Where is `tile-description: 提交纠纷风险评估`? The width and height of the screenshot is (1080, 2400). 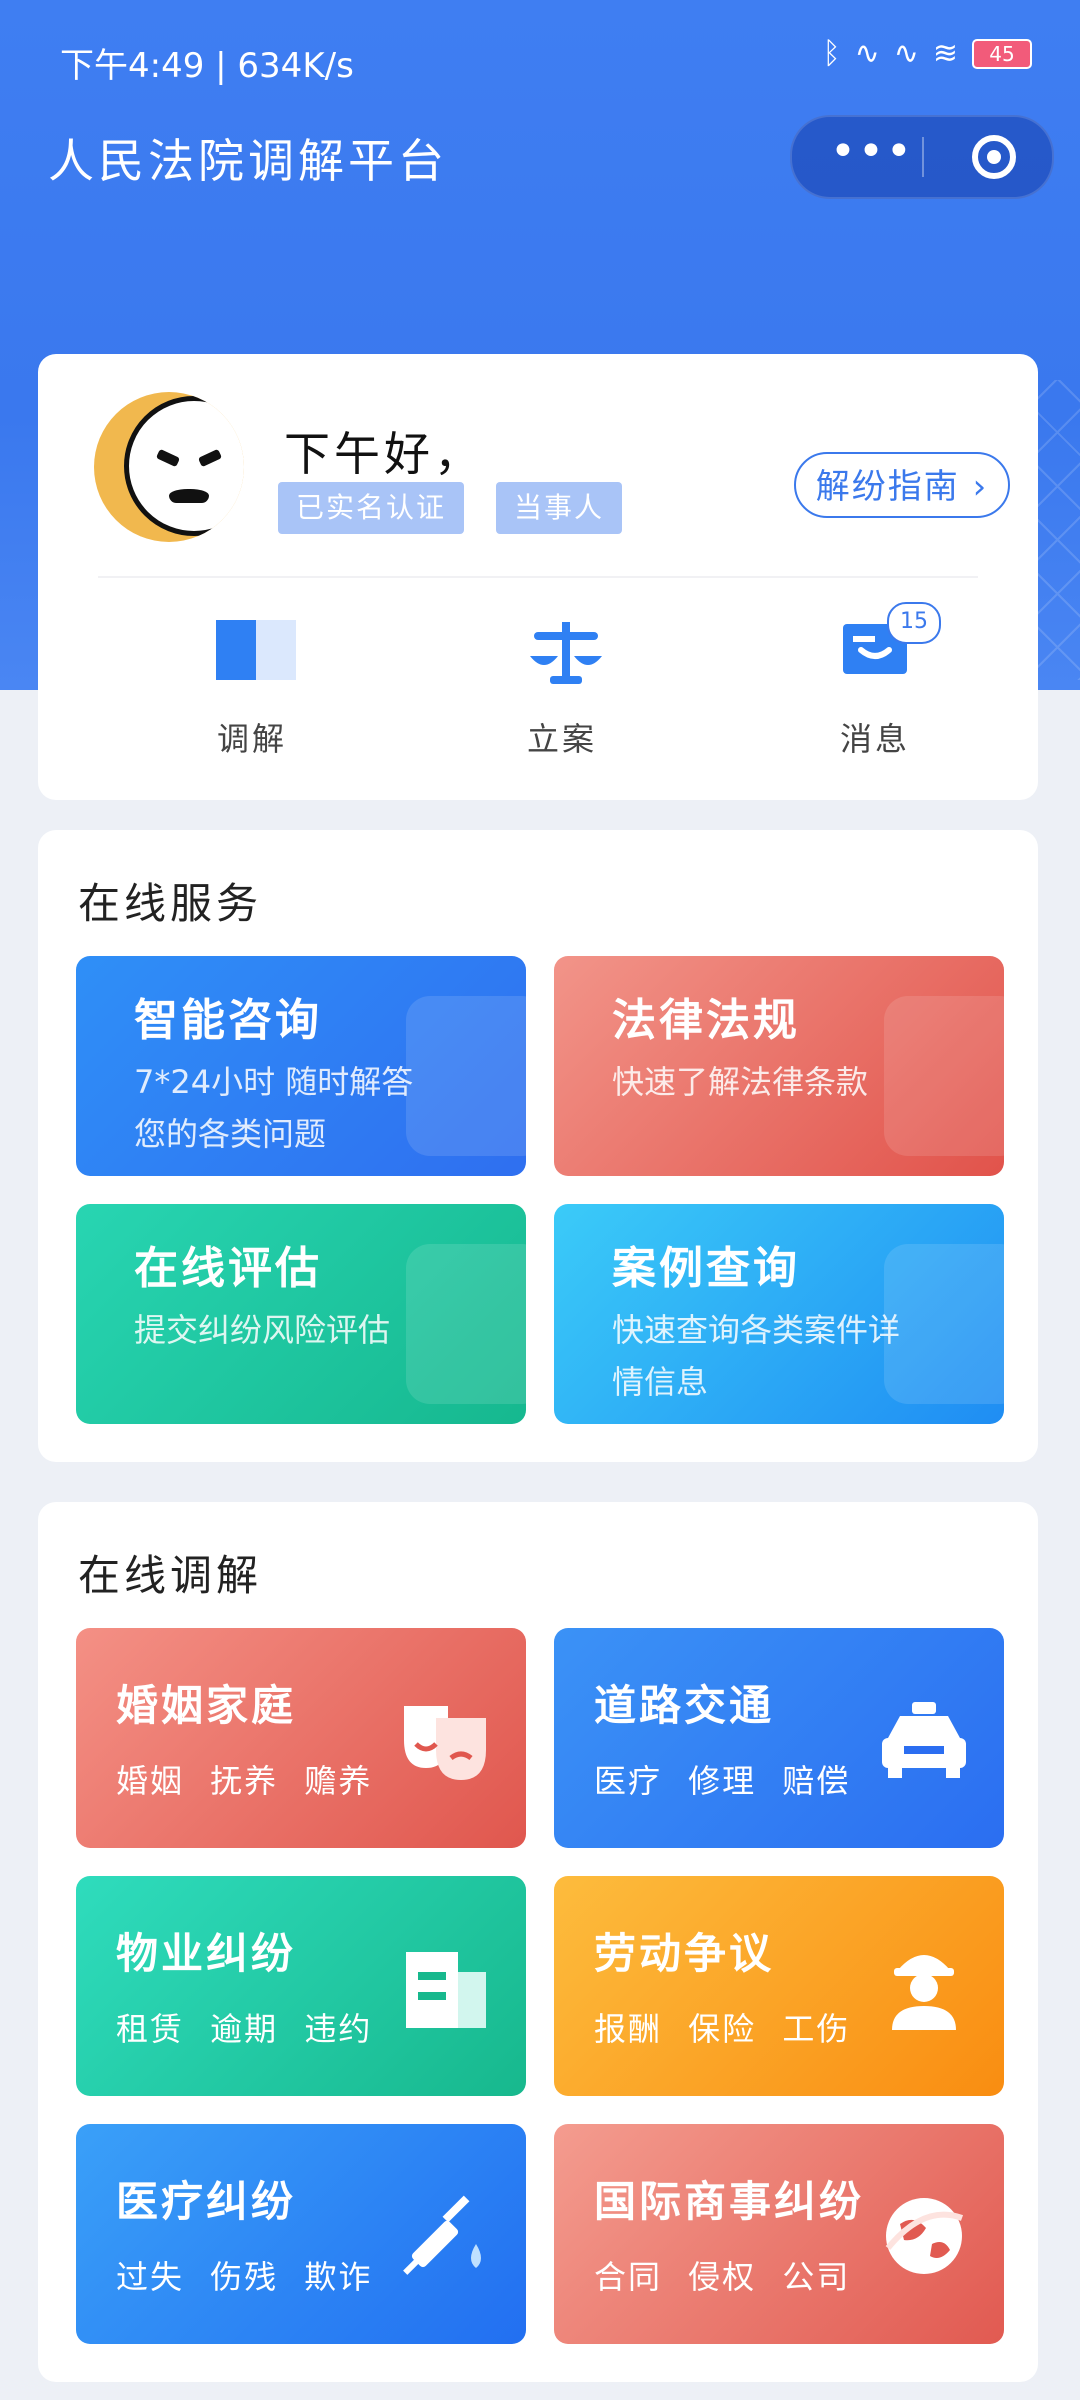
tile-description: 提交纠纷风险评估 is located at coordinates (262, 1330).